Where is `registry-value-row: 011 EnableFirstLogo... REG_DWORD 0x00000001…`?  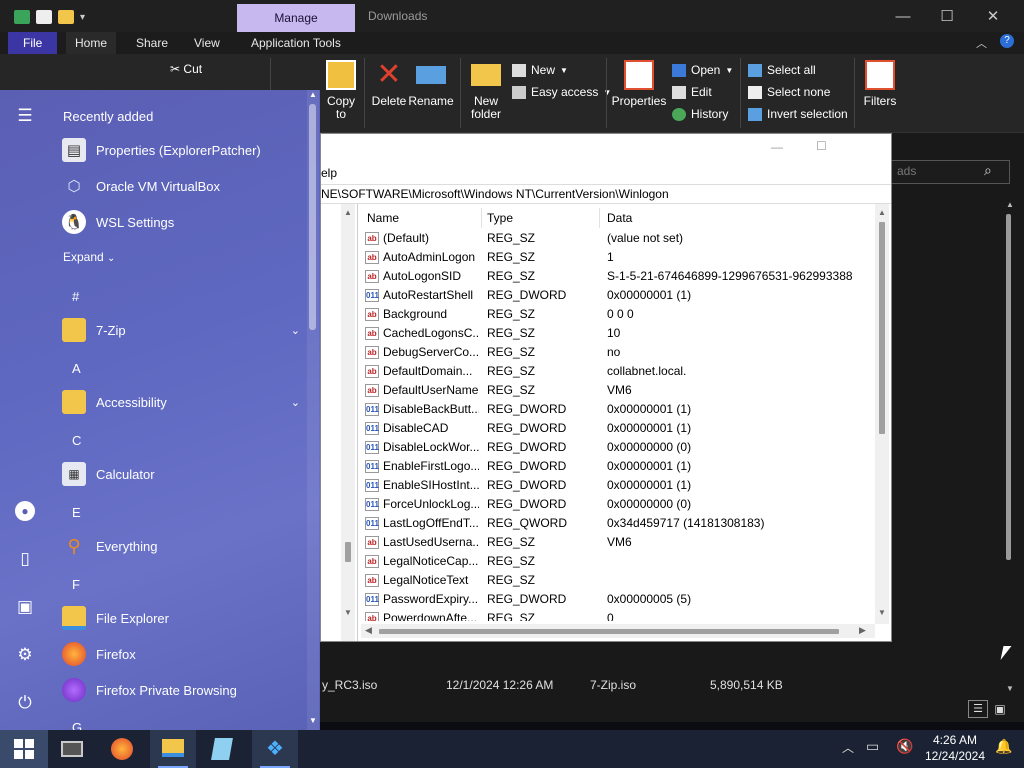 registry-value-row: 011 EnableFirstLogo... REG_DWORD 0x00000001… is located at coordinates (621, 466).